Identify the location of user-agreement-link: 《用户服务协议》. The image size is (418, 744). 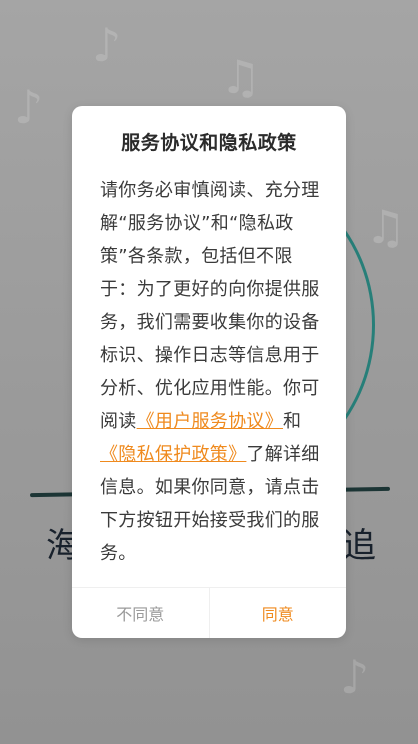
(210, 421).